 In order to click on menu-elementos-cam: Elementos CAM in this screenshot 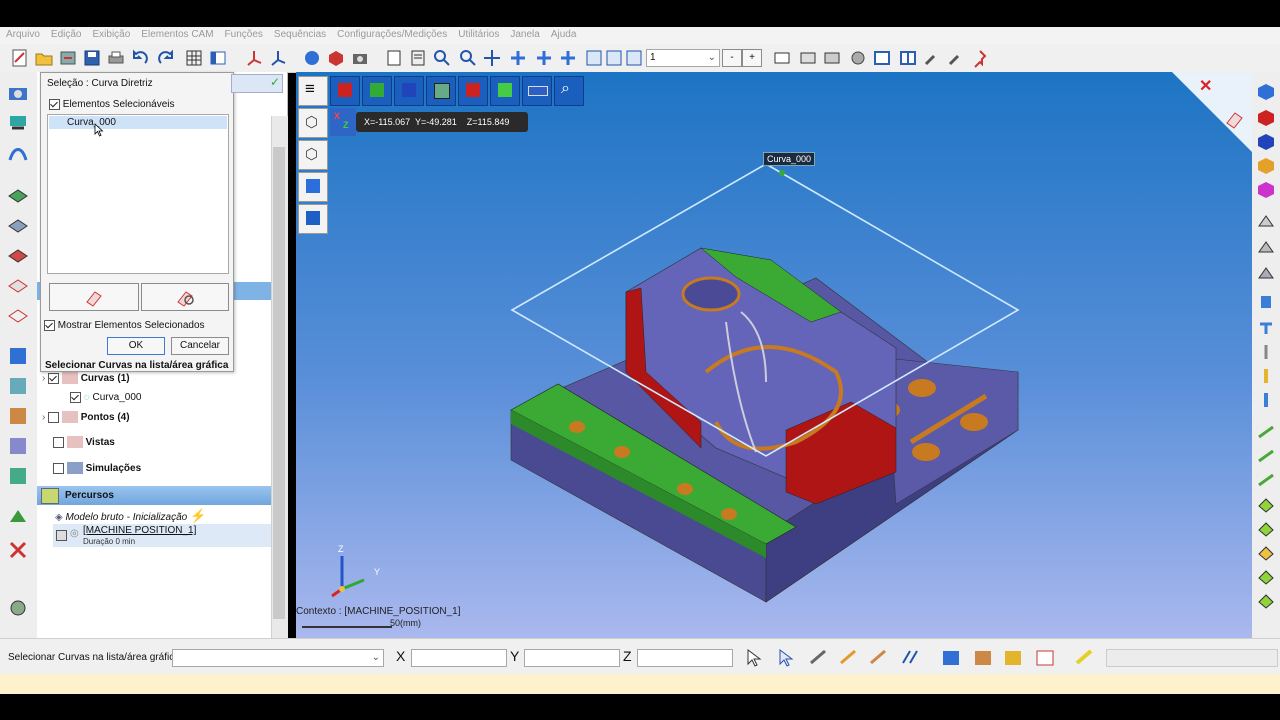, I will do `click(176, 33)`.